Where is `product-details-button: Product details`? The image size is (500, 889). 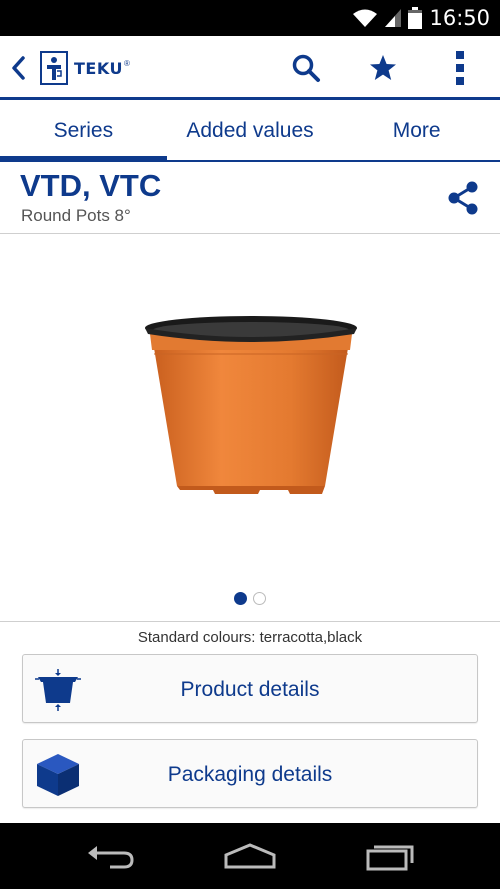
product-details-button: Product details is located at coordinates (250, 688).